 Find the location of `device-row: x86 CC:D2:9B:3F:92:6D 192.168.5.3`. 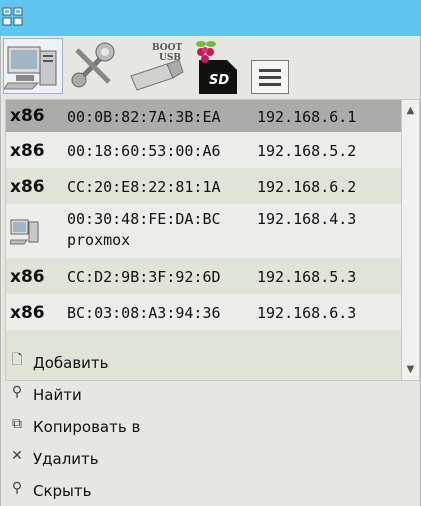

device-row: x86 CC:D2:9B:3F:92:6D 192.168.5.3 is located at coordinates (203, 276).